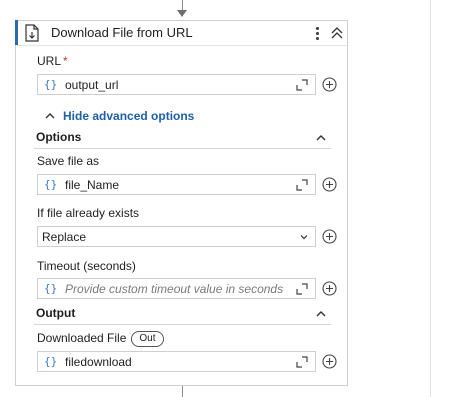  Describe the element at coordinates (147, 339) in the screenshot. I see `out-badge: Out` at that location.